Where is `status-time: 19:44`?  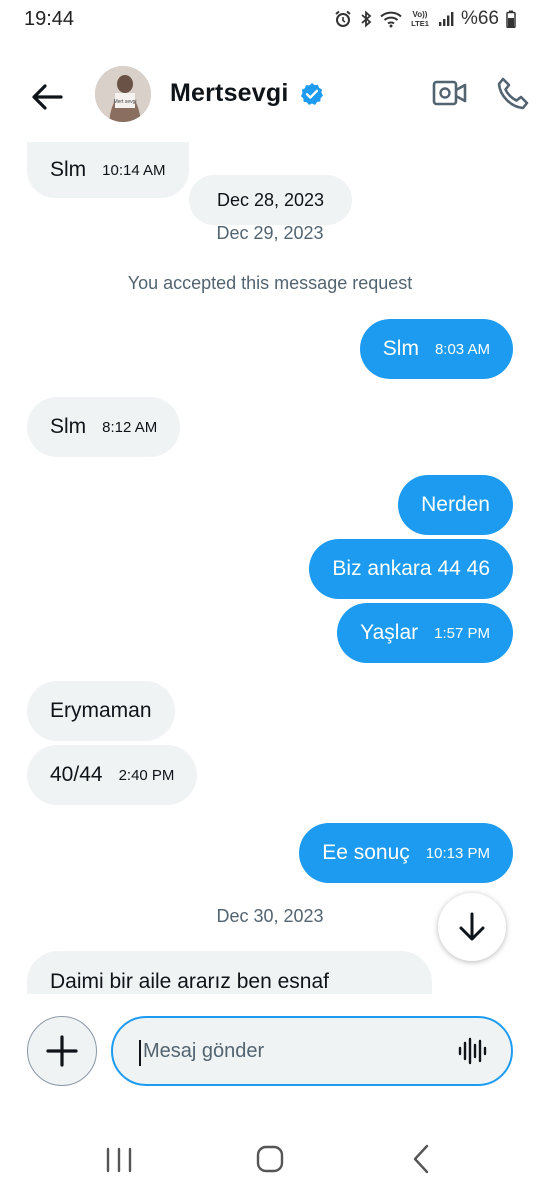 status-time: 19:44 is located at coordinates (49, 19).